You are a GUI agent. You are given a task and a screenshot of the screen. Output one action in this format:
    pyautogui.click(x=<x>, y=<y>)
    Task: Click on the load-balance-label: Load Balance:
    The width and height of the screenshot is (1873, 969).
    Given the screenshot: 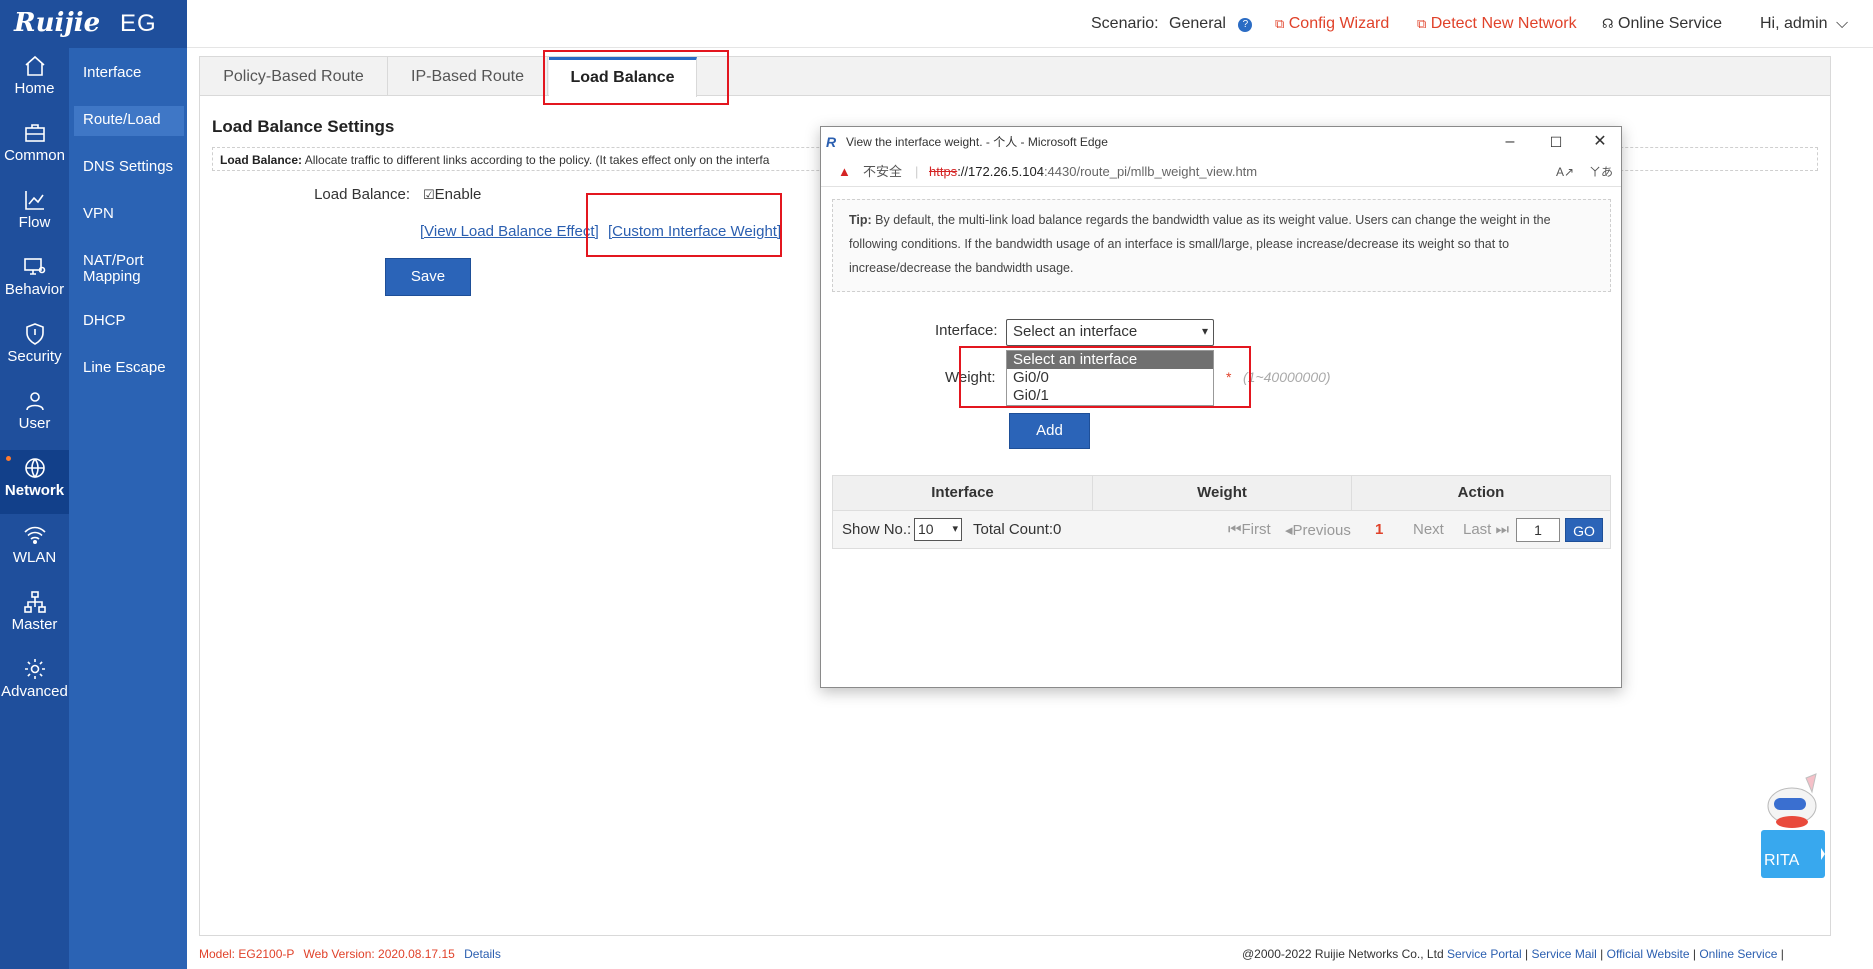 What is the action you would take?
    pyautogui.click(x=362, y=194)
    